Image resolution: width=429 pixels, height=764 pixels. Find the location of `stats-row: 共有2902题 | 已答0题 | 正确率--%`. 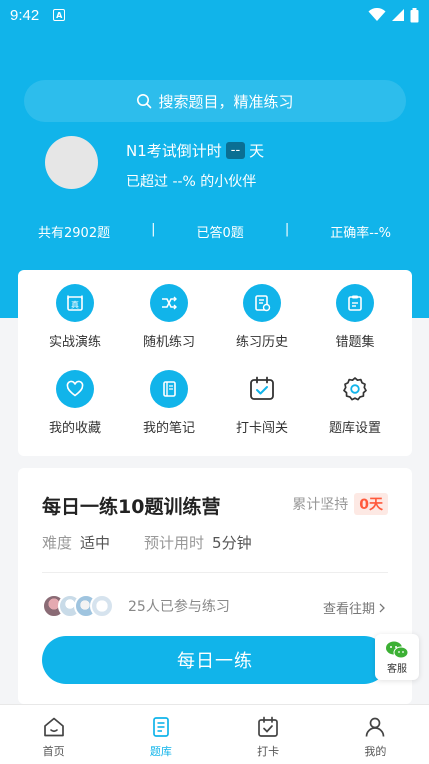

stats-row: 共有2902题 | 已答0题 | 正确率--% is located at coordinates (214, 231).